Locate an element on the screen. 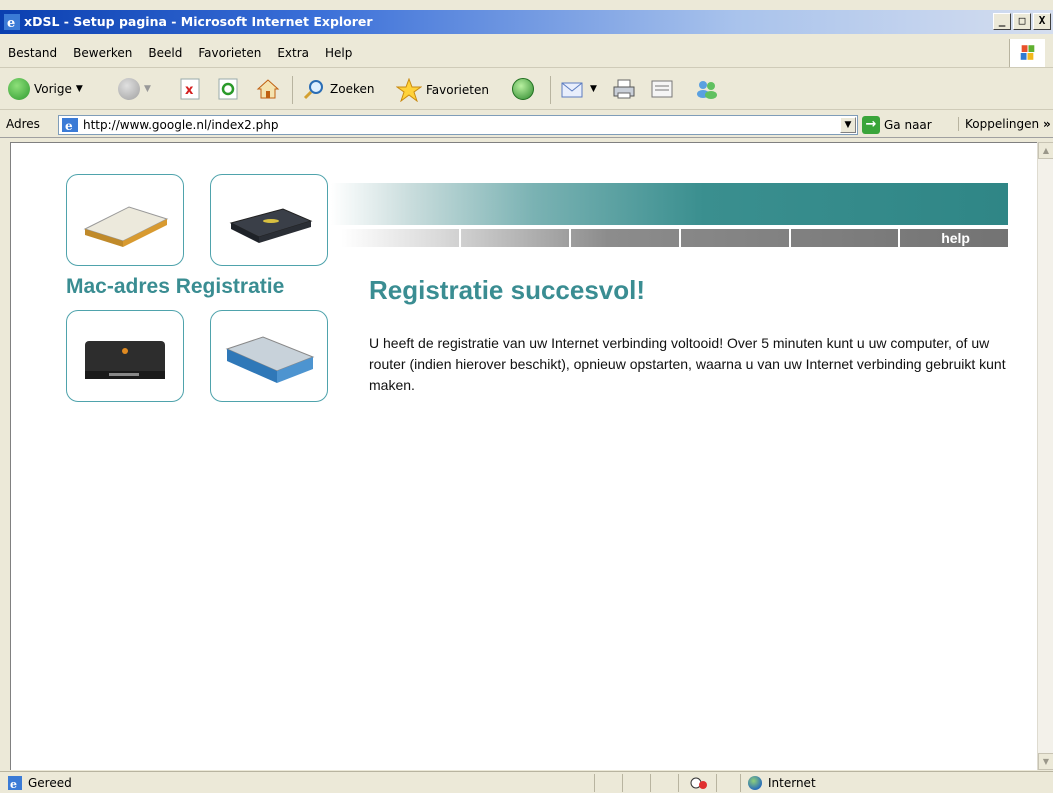 The image size is (1053, 793). security-zone: Internet is located at coordinates (782, 783).